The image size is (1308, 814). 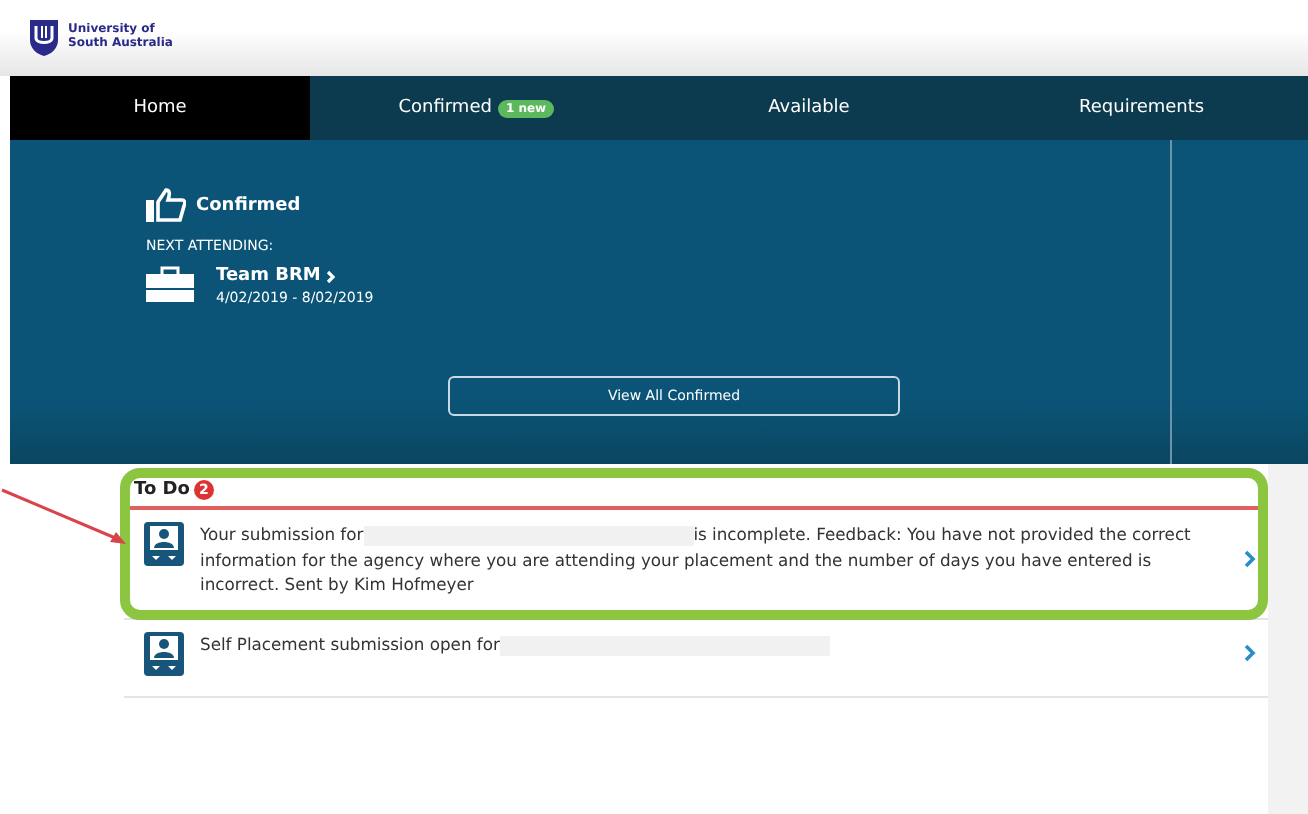 I want to click on nav-tab: Available, so click(x=809, y=108).